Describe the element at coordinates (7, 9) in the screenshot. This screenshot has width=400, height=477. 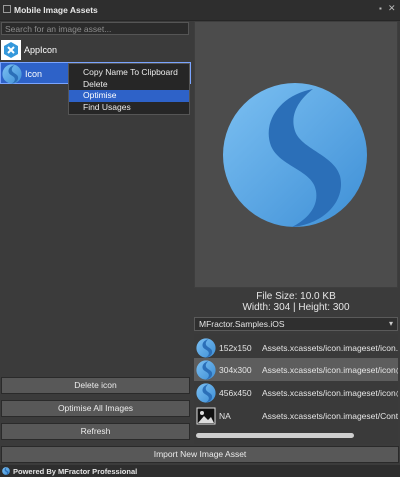
I see `window-icon` at that location.